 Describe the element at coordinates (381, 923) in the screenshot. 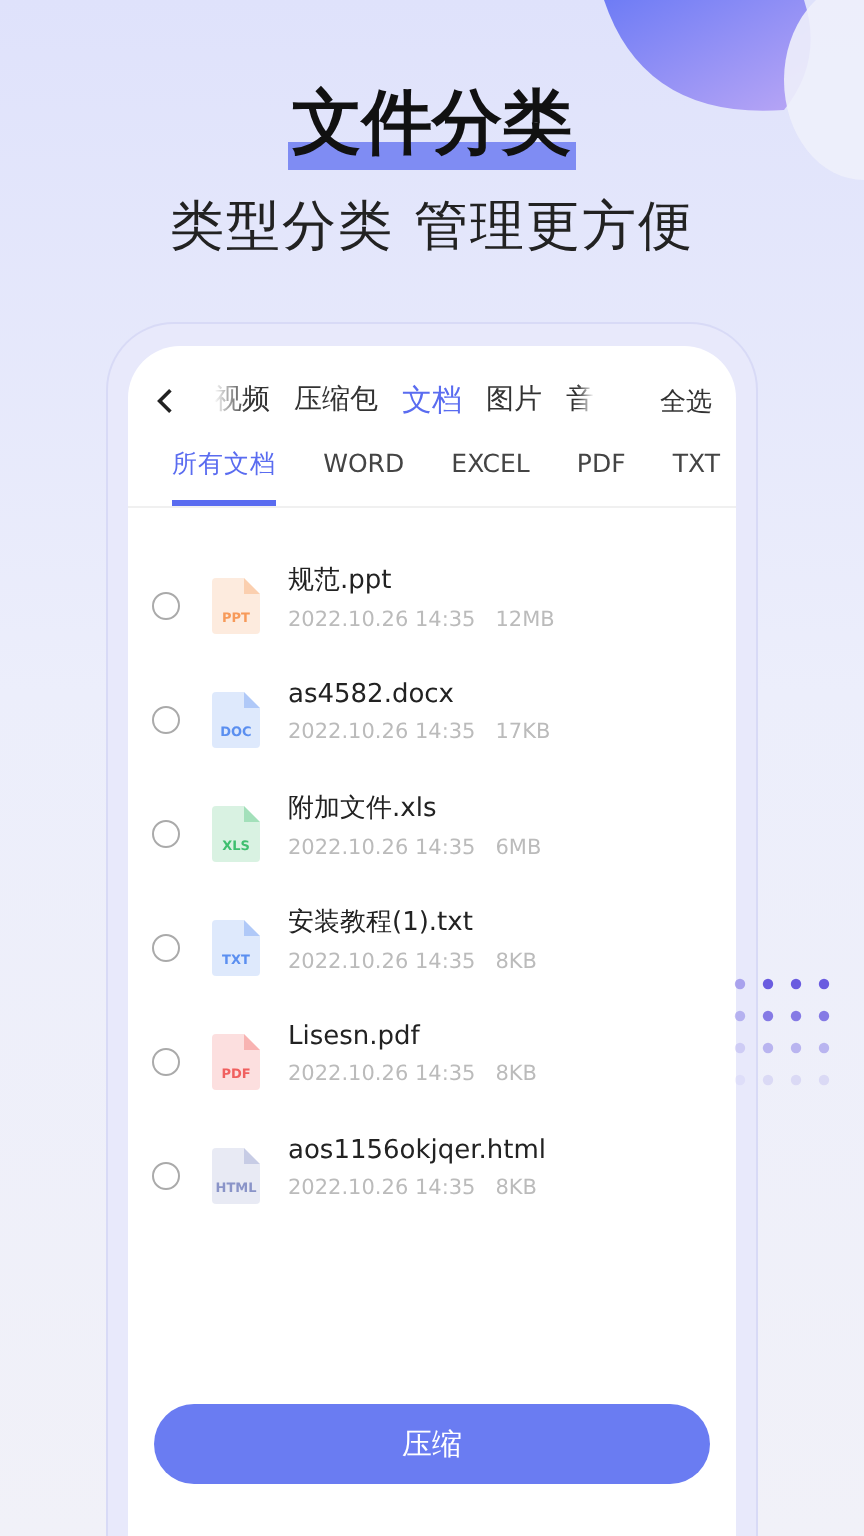

I see `file-name: 安装教程(1).txt` at that location.